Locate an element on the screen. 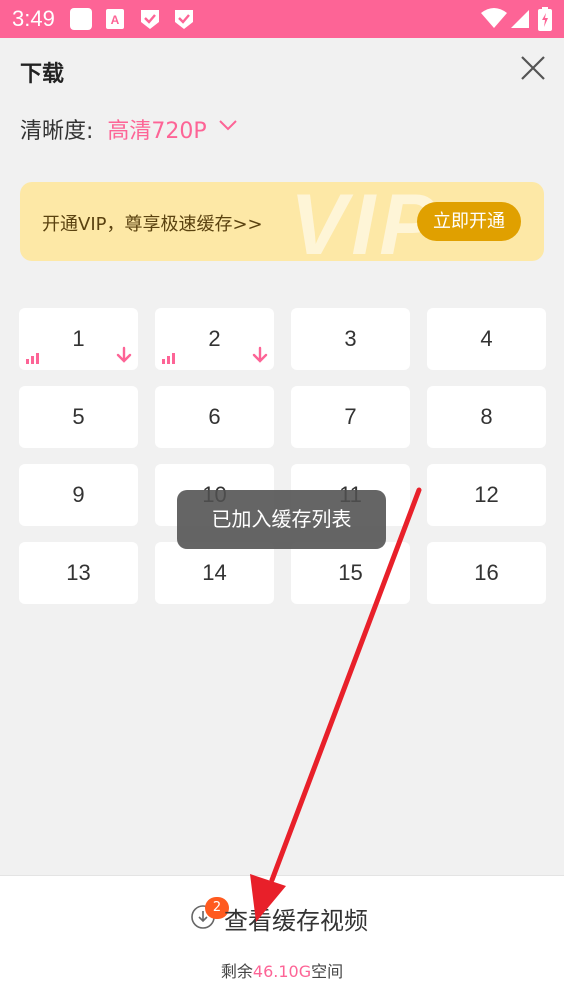 Image resolution: width=564 pixels, height=1003 pixels. episode-15-button: 15 is located at coordinates (350, 573).